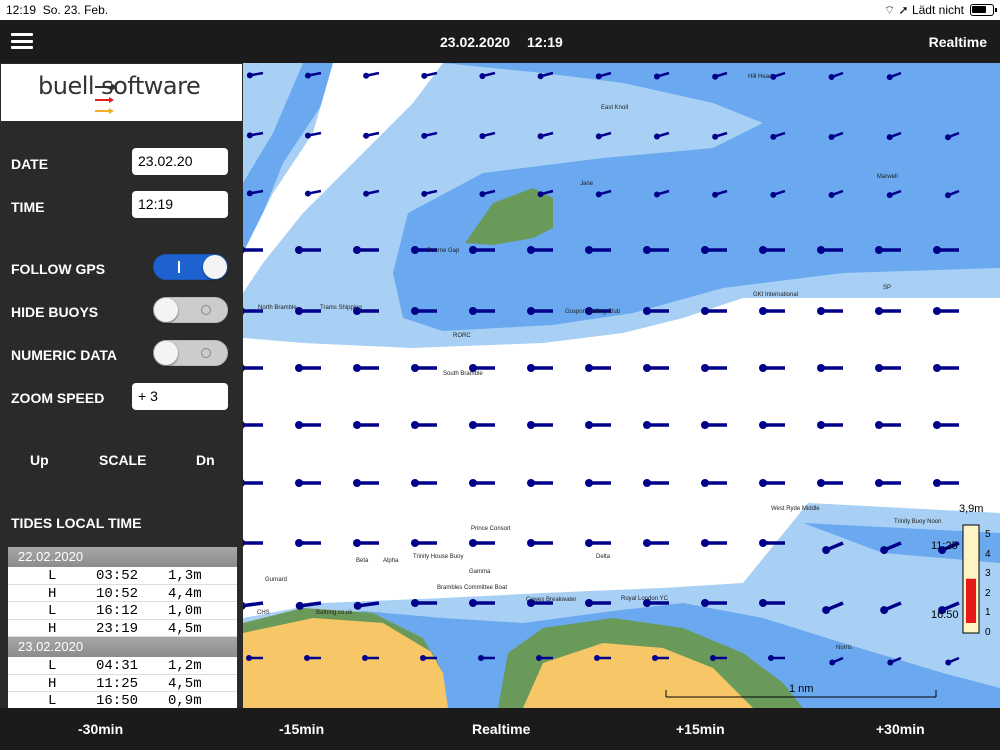 This screenshot has height=750, width=1000. What do you see at coordinates (122, 611) in the screenshot?
I see `tide-row: L 16:12 1,0m` at bounding box center [122, 611].